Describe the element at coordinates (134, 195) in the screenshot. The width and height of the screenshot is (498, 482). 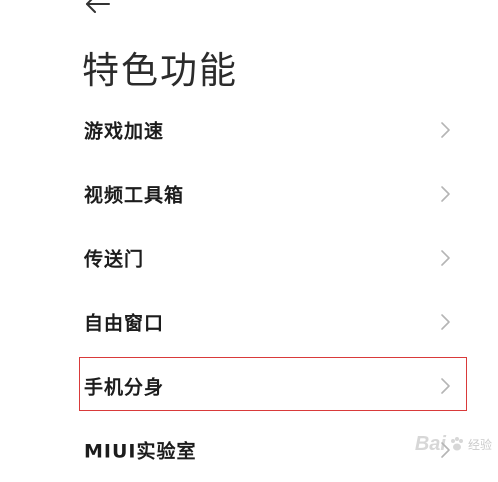
I see `list-item-label: 视频工具箱` at that location.